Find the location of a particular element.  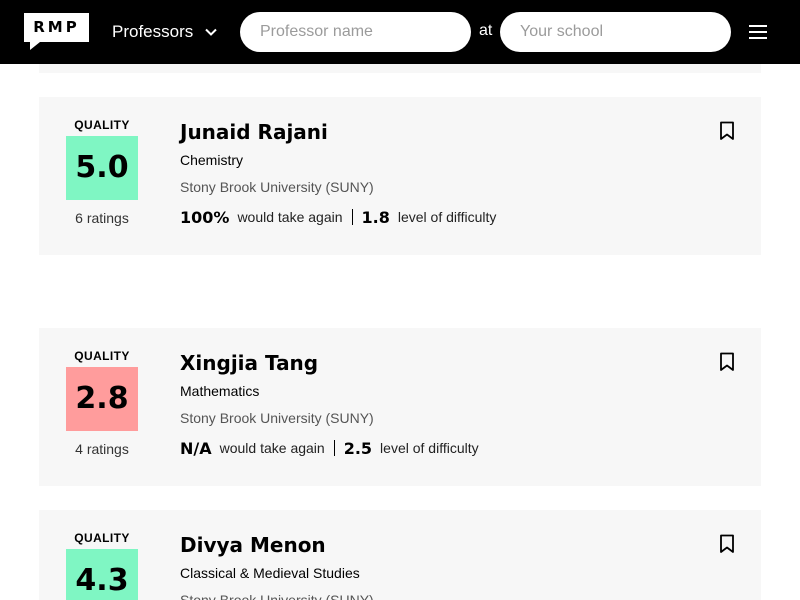

quality-rating-box: 4.3 is located at coordinates (102, 574).